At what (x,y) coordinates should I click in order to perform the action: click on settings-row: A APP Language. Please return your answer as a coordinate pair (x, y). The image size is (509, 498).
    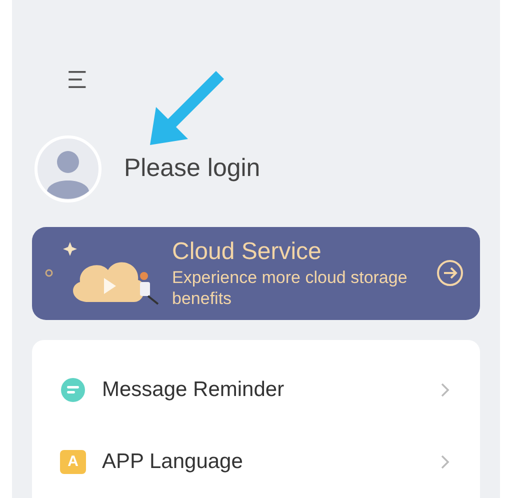
    Looking at the image, I should click on (256, 462).